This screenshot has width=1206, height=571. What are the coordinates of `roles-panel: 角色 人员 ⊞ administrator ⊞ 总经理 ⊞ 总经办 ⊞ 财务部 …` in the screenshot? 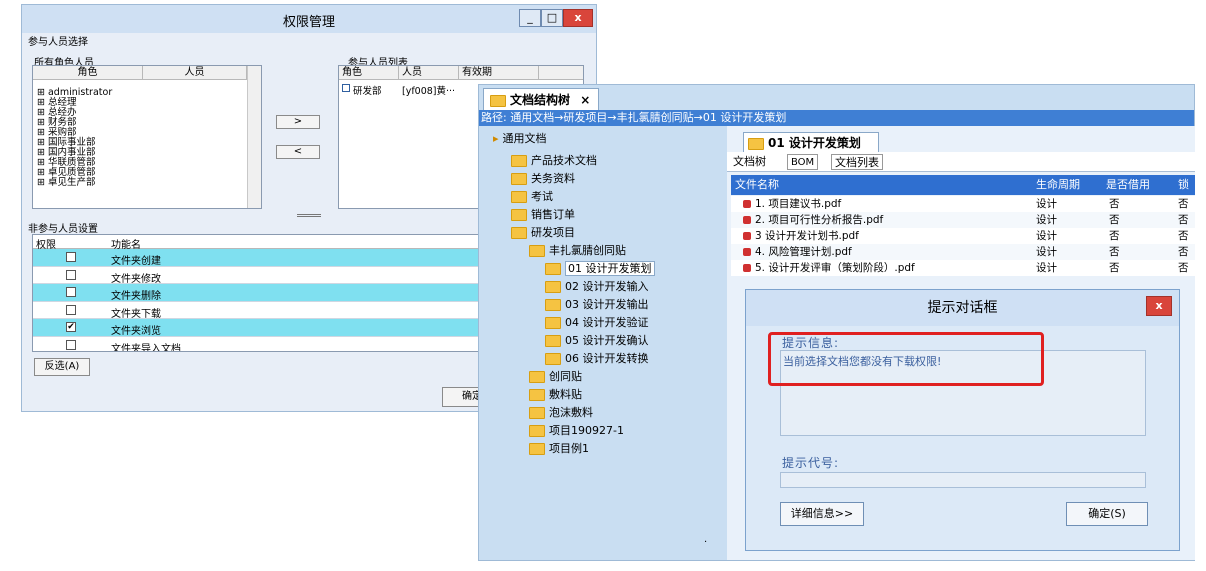 It's located at (147, 137).